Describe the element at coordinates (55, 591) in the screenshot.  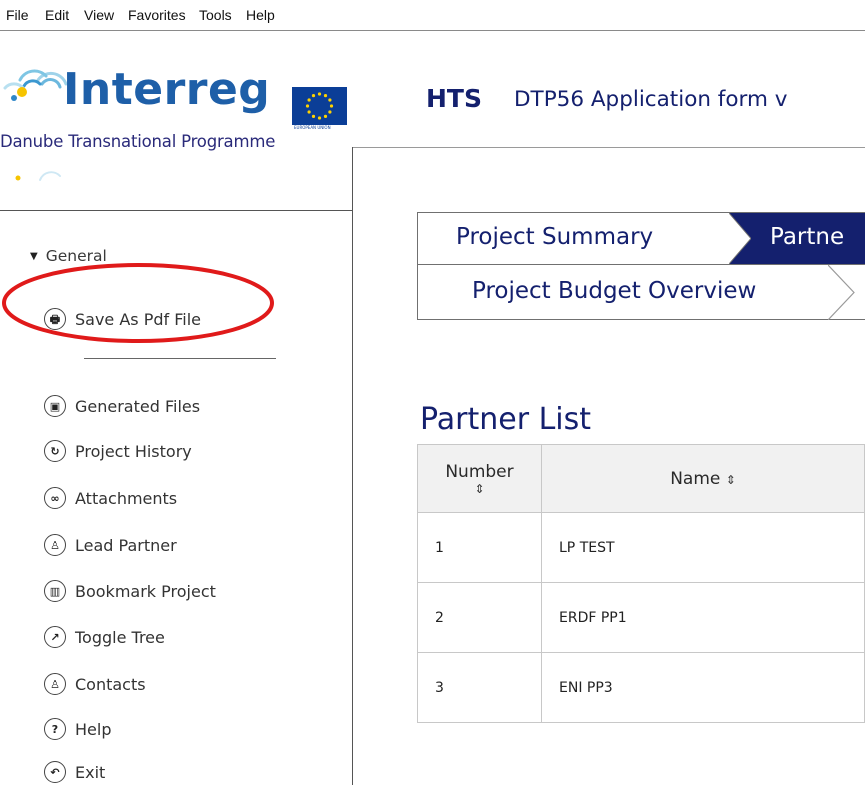
I see `bookmark-icon: ▥` at that location.